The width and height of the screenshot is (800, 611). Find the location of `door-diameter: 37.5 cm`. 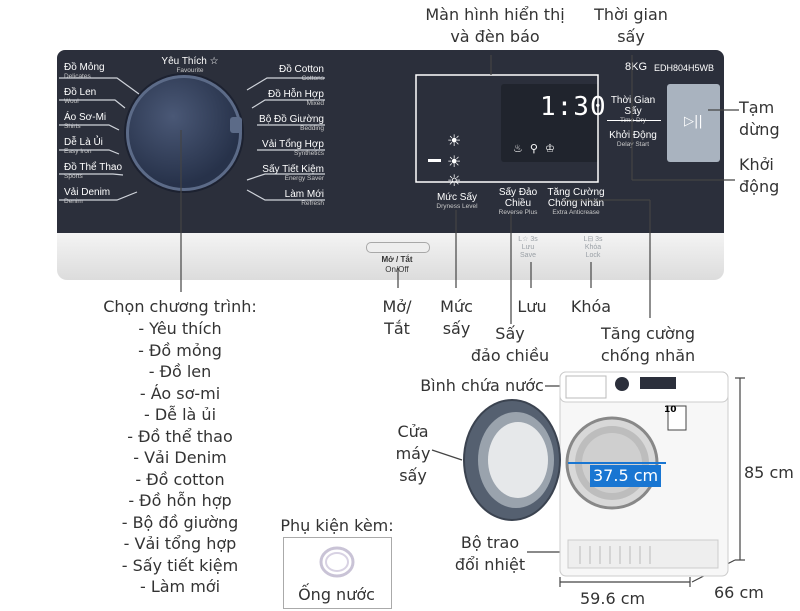

door-diameter: 37.5 cm is located at coordinates (626, 476).